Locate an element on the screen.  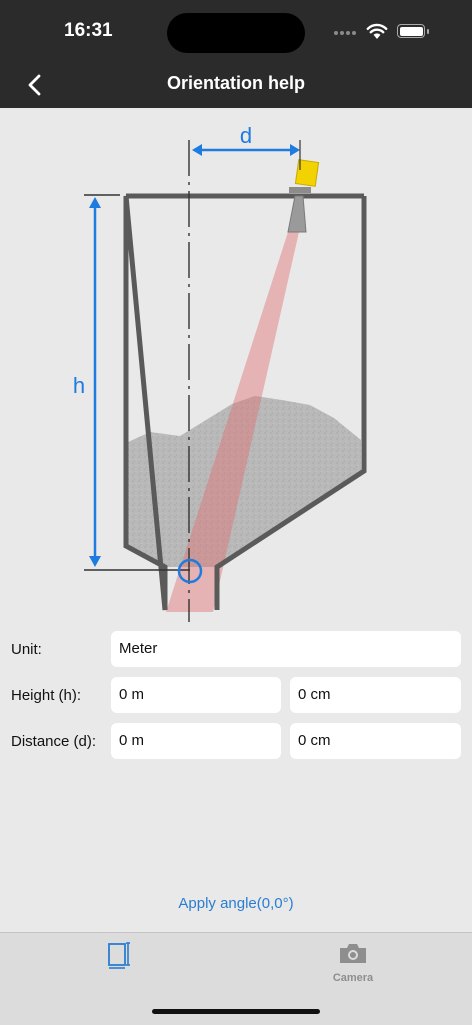
page-title: Orientation help is located at coordinates (235, 83).